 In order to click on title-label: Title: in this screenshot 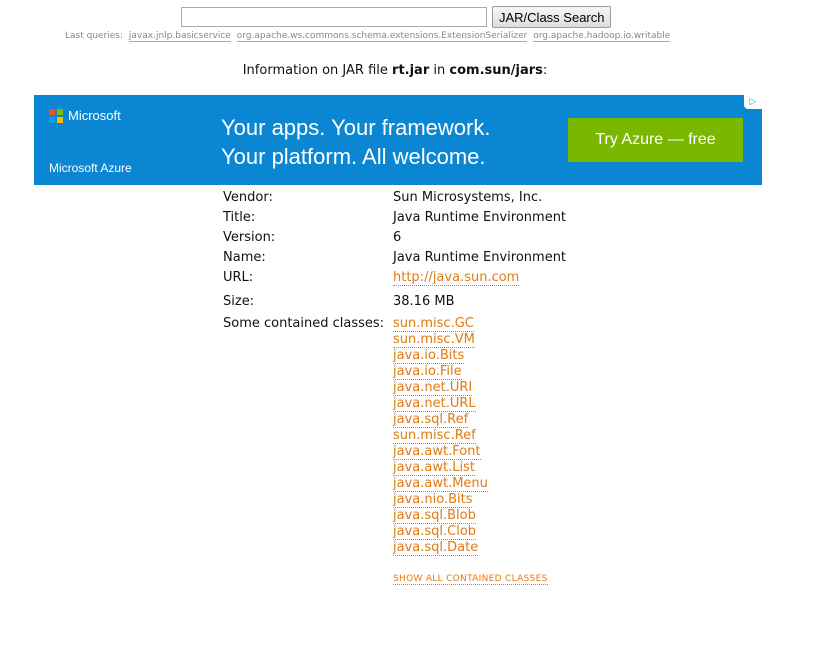, I will do `click(239, 217)`.